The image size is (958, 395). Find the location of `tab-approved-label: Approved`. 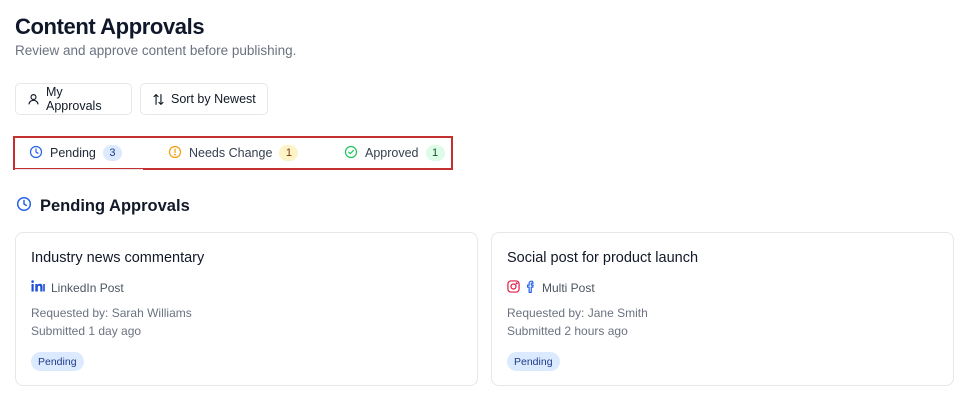

tab-approved-label: Approved is located at coordinates (392, 152).